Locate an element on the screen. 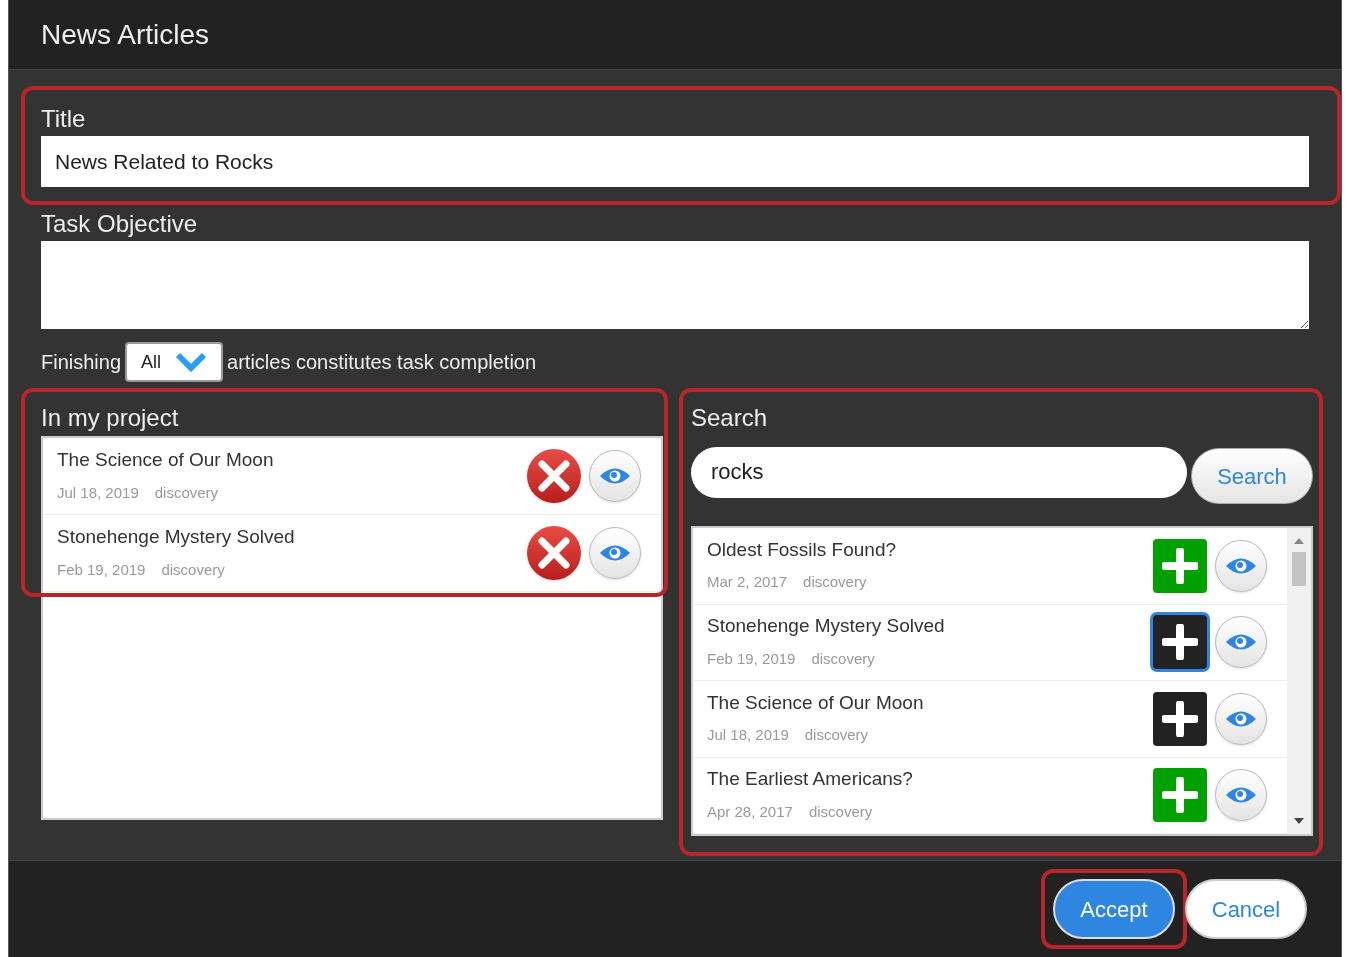  panel-heading: In my project is located at coordinates (110, 418).